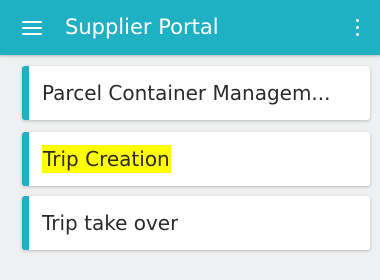  I want to click on menu-item-label: Trip take over, so click(110, 223).